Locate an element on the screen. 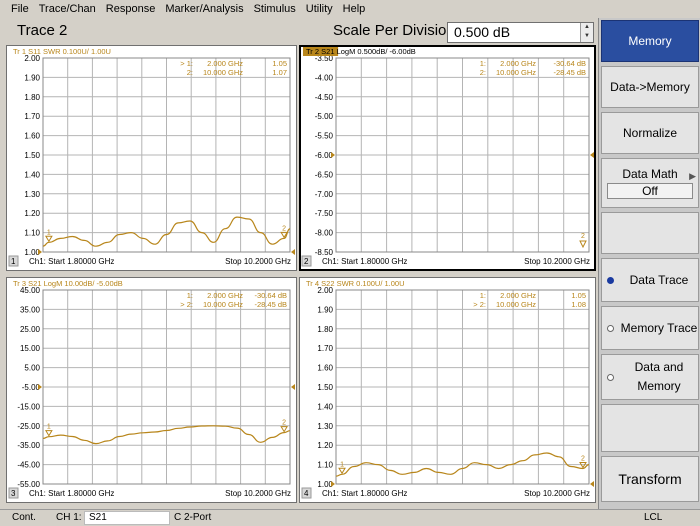  menu-file: File is located at coordinates (20, 9).